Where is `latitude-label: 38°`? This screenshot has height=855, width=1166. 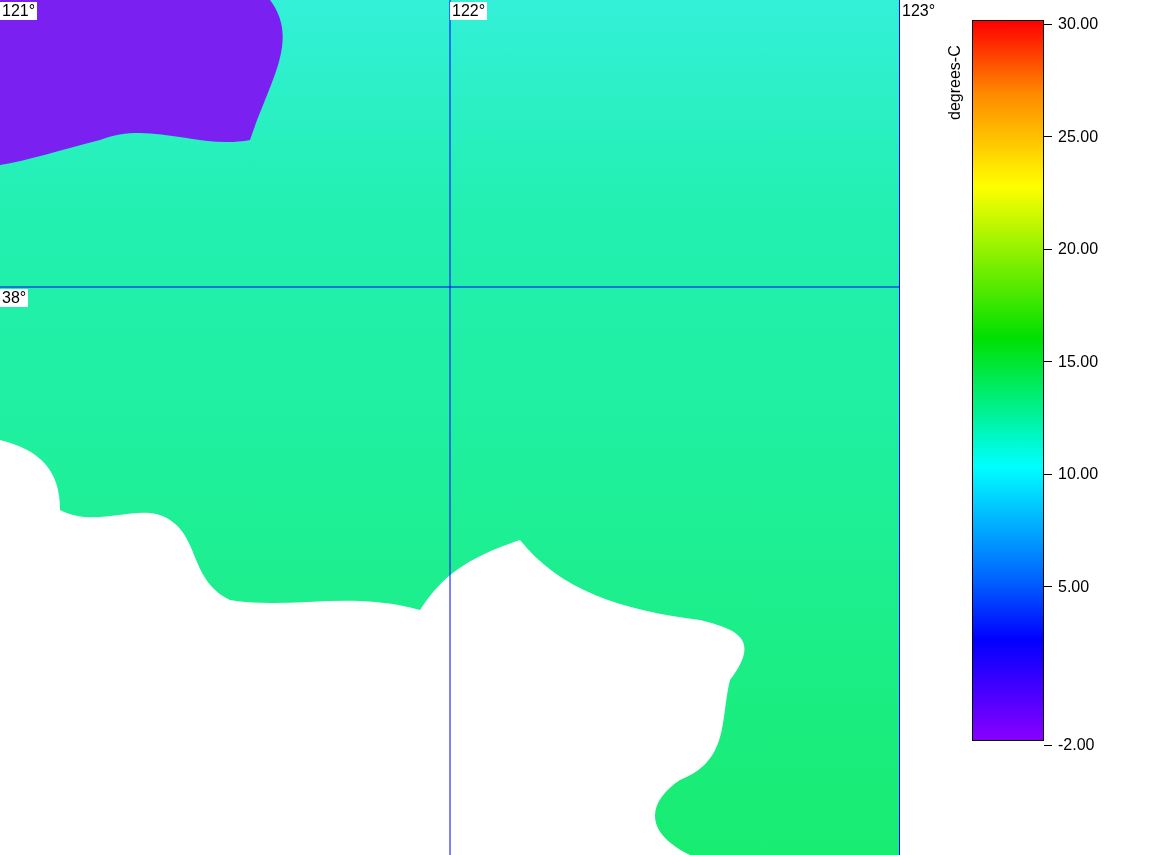 latitude-label: 38° is located at coordinates (14, 298).